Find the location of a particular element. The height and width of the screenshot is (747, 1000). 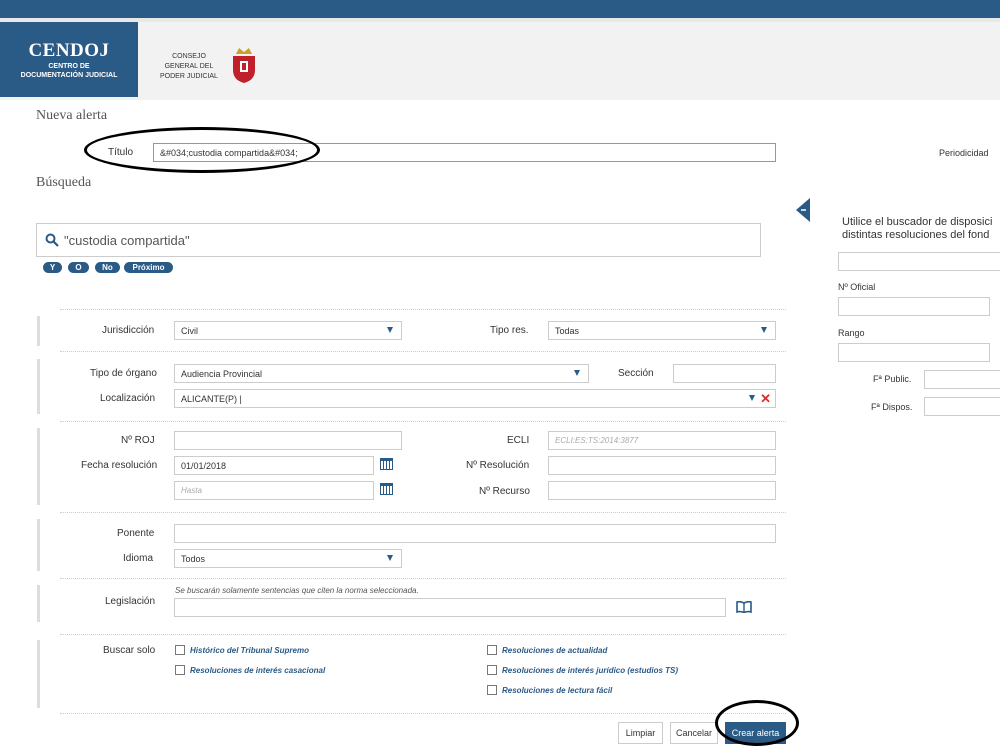

nrecurso-label: Nº Recurso is located at coordinates (504, 491).